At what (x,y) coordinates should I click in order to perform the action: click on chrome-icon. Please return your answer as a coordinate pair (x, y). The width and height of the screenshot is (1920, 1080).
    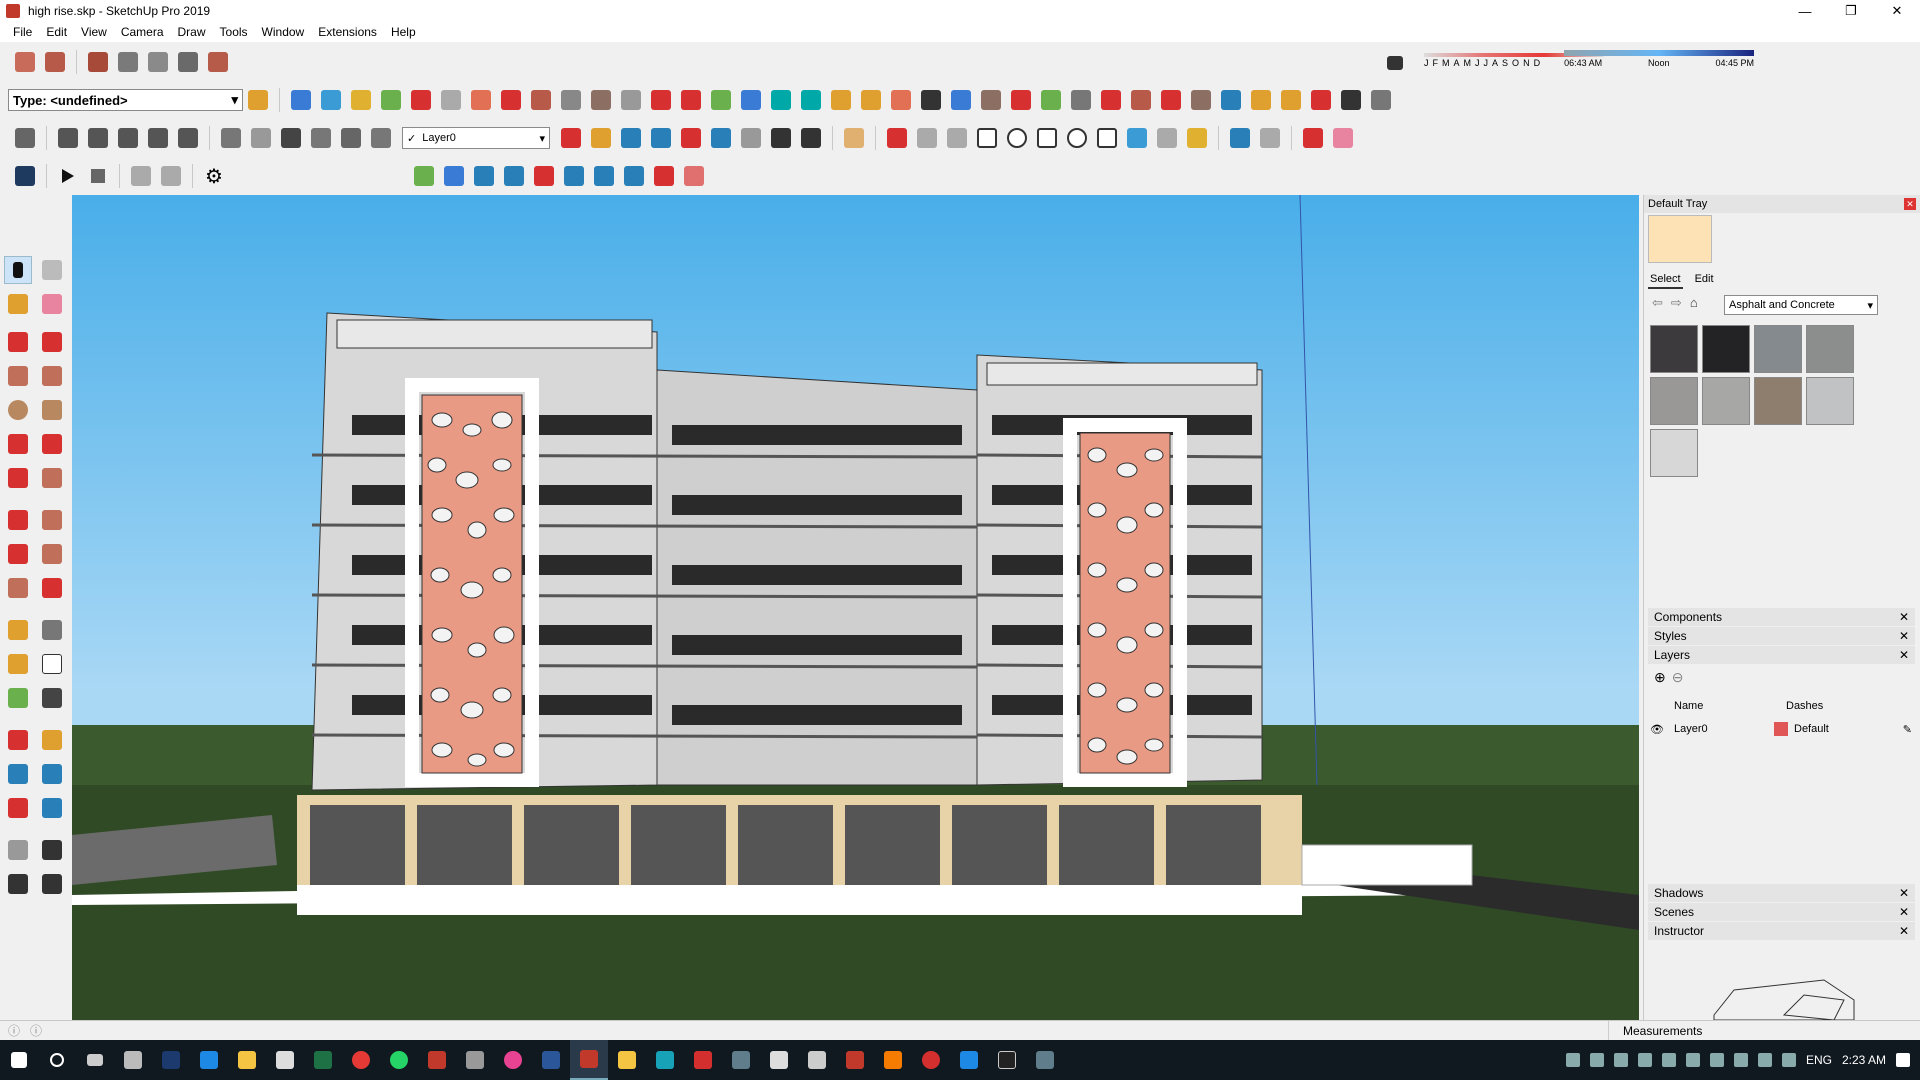
    Looking at the image, I should click on (361, 1060).